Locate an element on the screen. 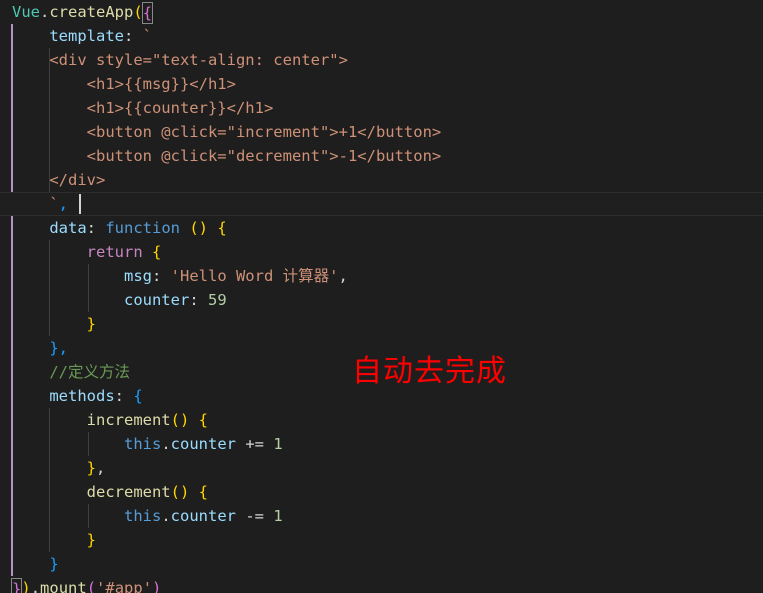 This screenshot has width=763, height=593. code-token: this is located at coordinates (142, 516).